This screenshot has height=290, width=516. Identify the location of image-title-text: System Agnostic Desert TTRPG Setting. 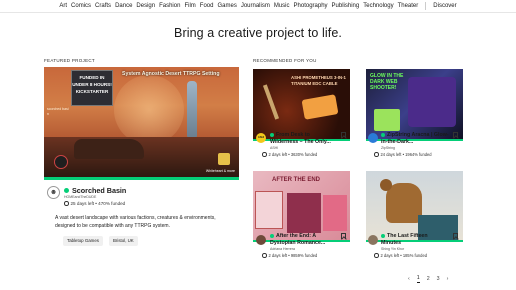
(171, 74).